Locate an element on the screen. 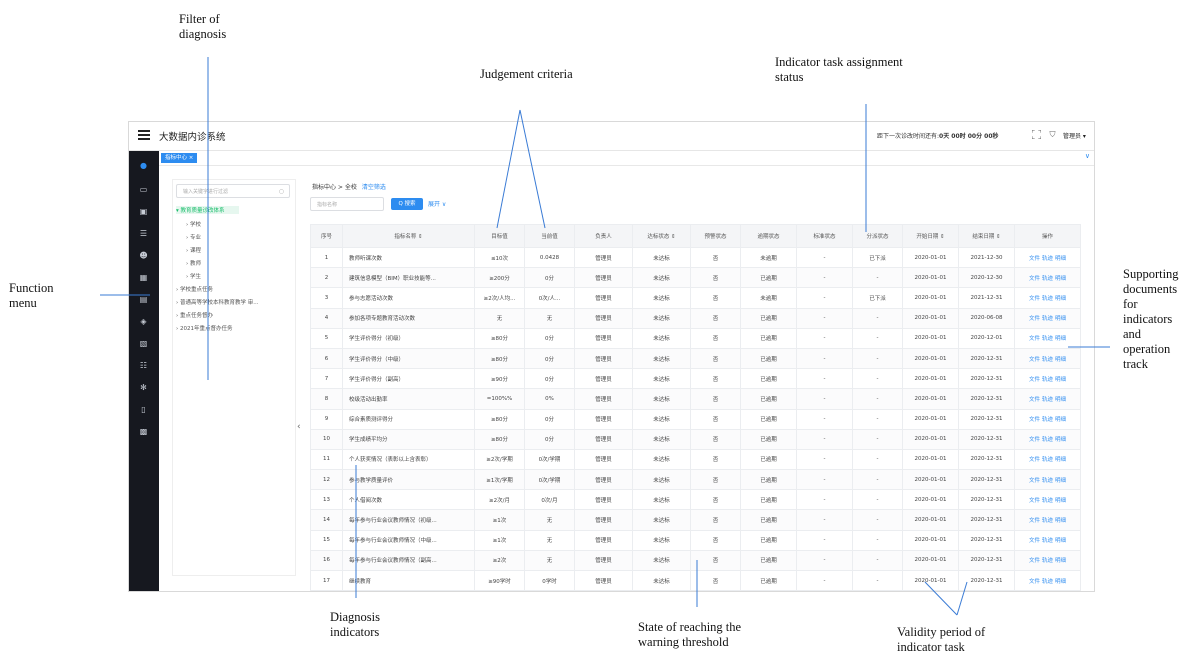 Image resolution: width=1197 pixels, height=657 pixels. settings-icon: ✻ is located at coordinates (143, 388).